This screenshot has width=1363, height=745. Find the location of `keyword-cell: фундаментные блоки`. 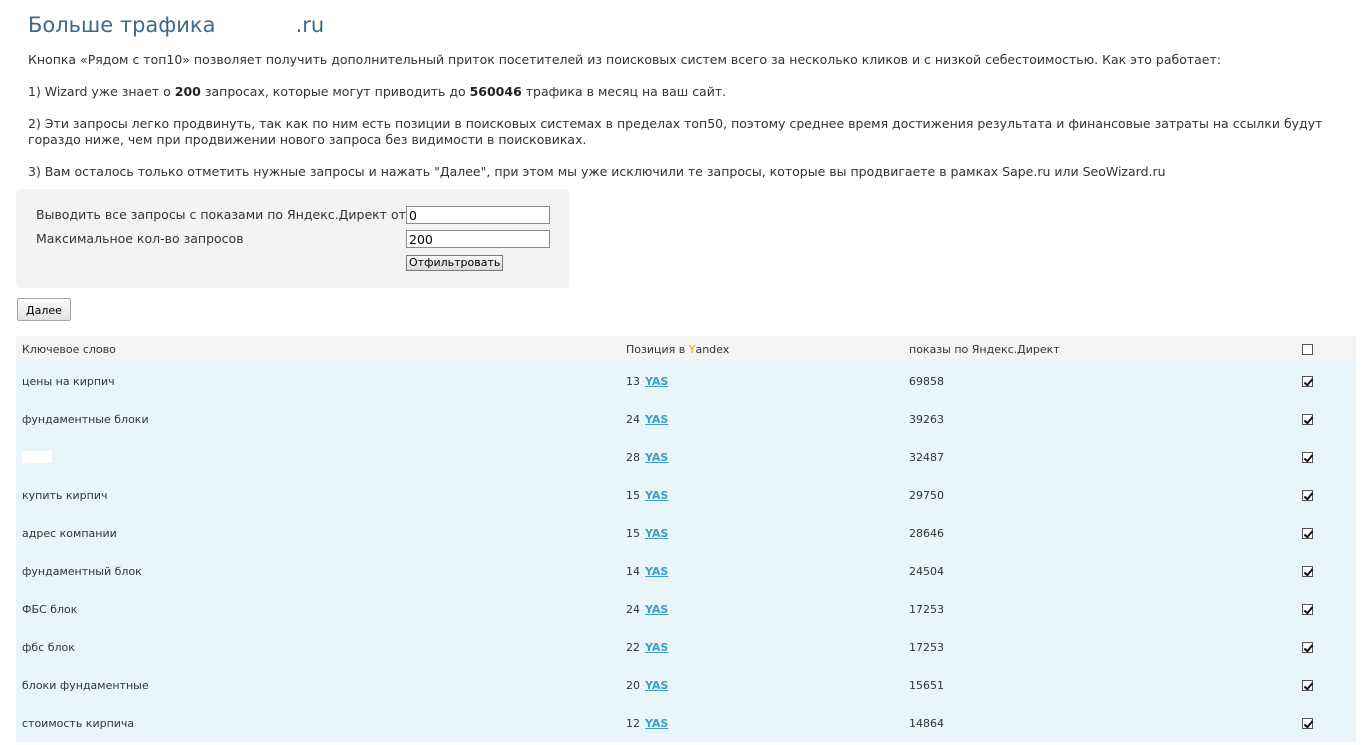

keyword-cell: фундаментные блоки is located at coordinates (85, 419).